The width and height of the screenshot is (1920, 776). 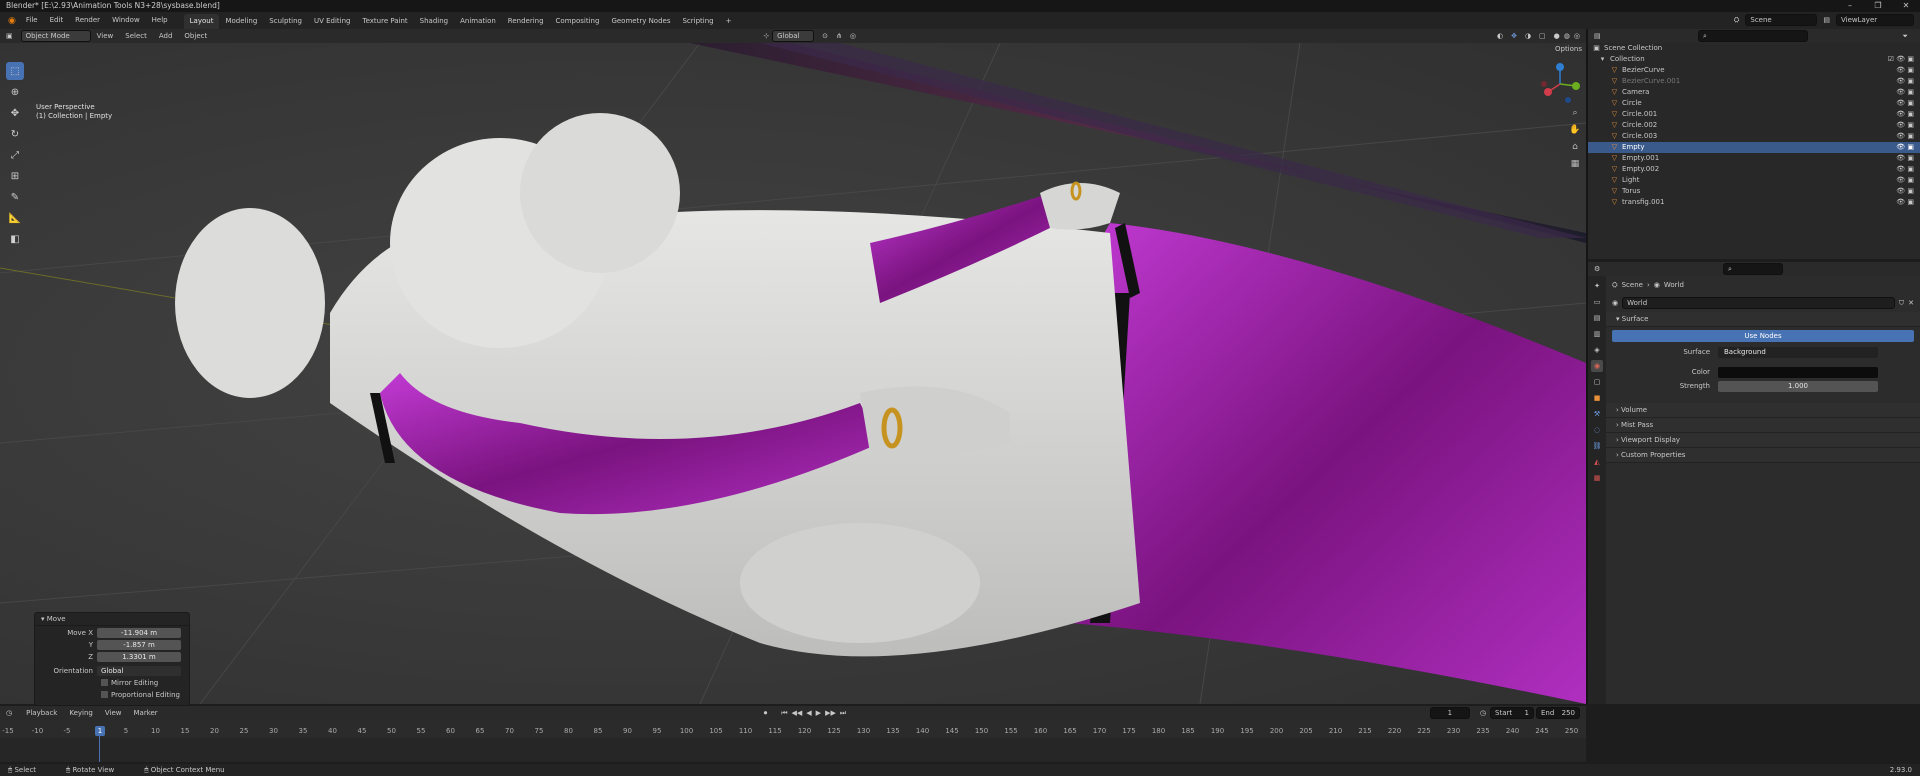 What do you see at coordinates (853, 36) in the screenshot?
I see `proportional-icon: ◎` at bounding box center [853, 36].